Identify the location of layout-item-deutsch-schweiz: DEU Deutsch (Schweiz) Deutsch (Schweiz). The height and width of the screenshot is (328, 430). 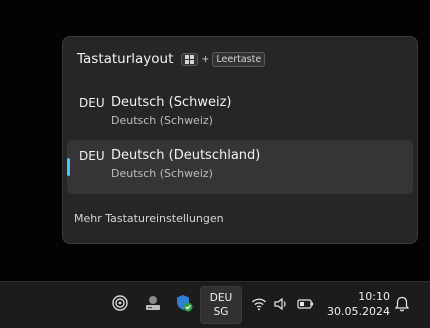
(240, 114).